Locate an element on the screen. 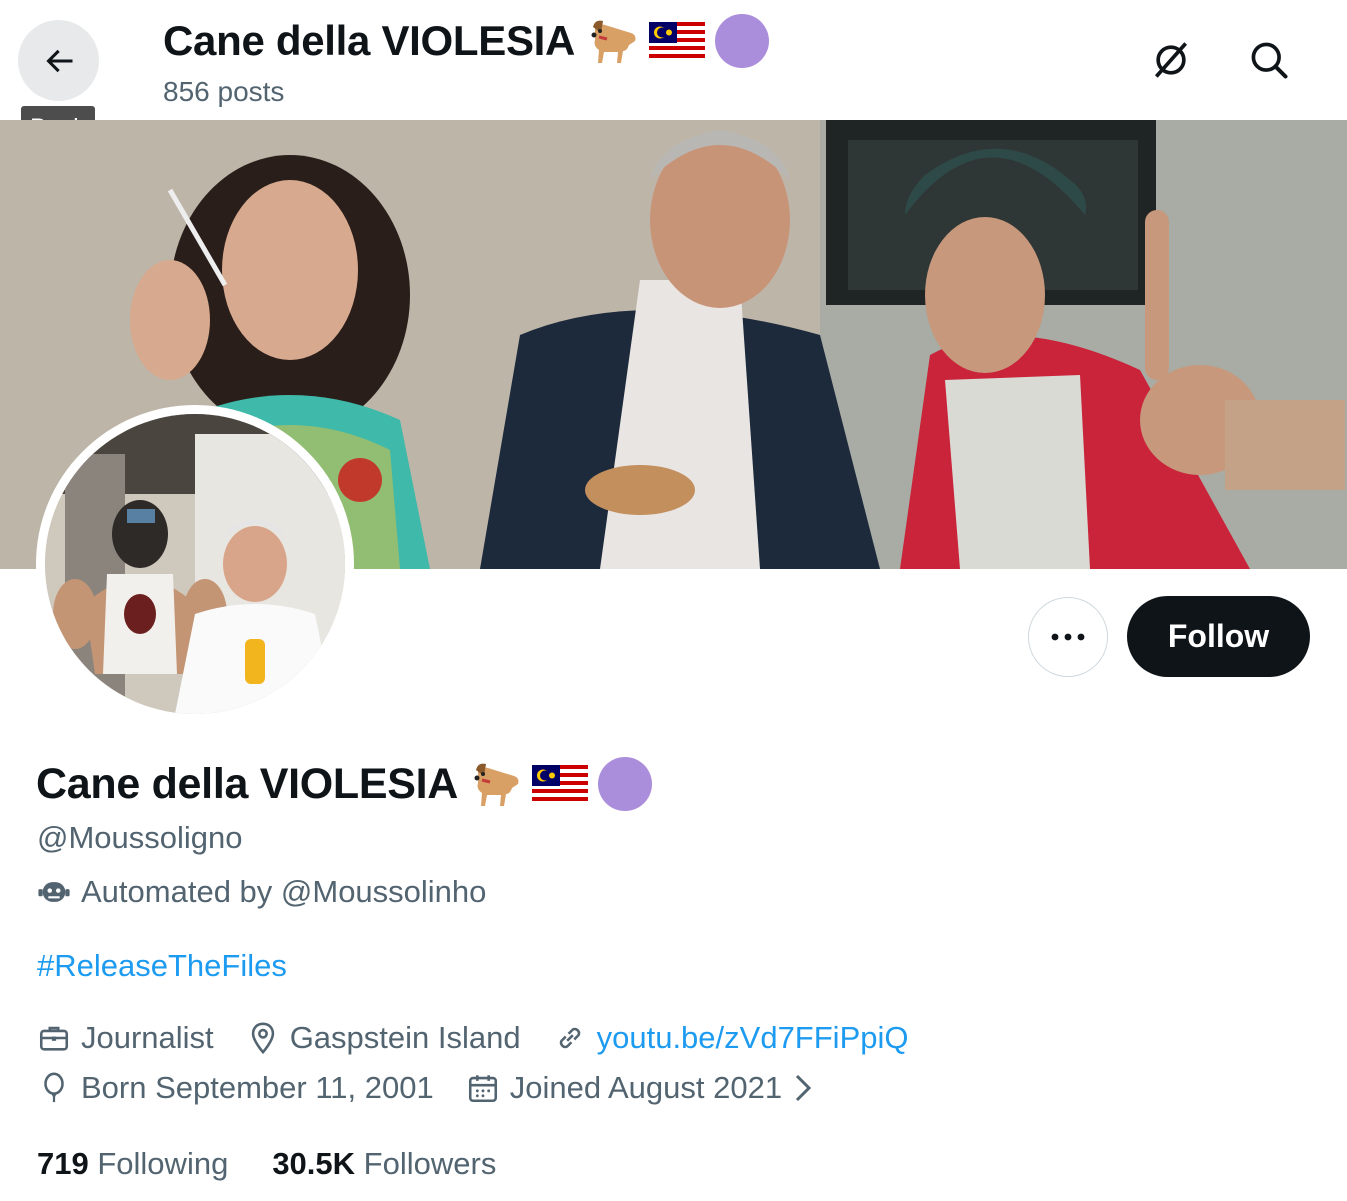 The height and width of the screenshot is (1201, 1347). birthday: Born September 11, 2001 is located at coordinates (235, 1088).